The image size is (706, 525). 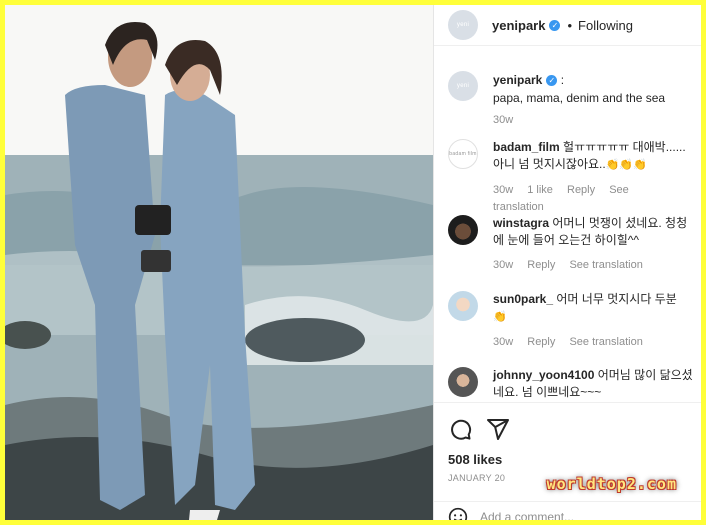 What do you see at coordinates (526, 147) in the screenshot?
I see `commenter-username: badam_film` at bounding box center [526, 147].